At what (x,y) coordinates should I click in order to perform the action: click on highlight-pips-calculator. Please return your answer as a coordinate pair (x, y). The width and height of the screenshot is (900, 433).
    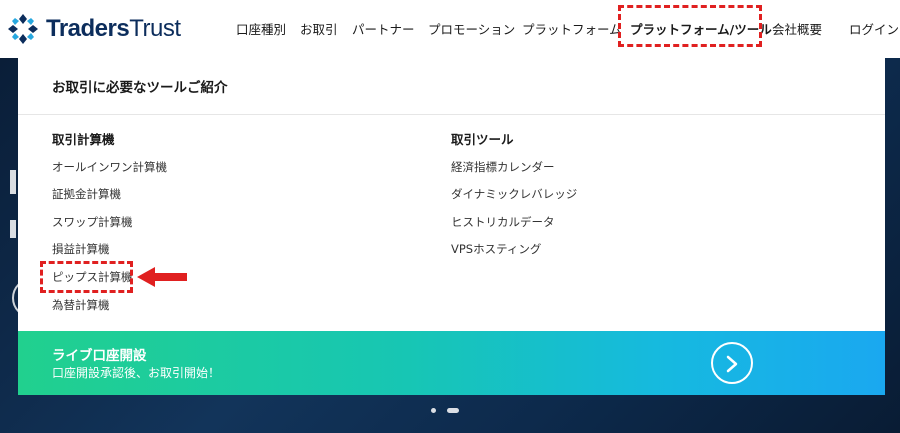
    Looking at the image, I should click on (86, 277).